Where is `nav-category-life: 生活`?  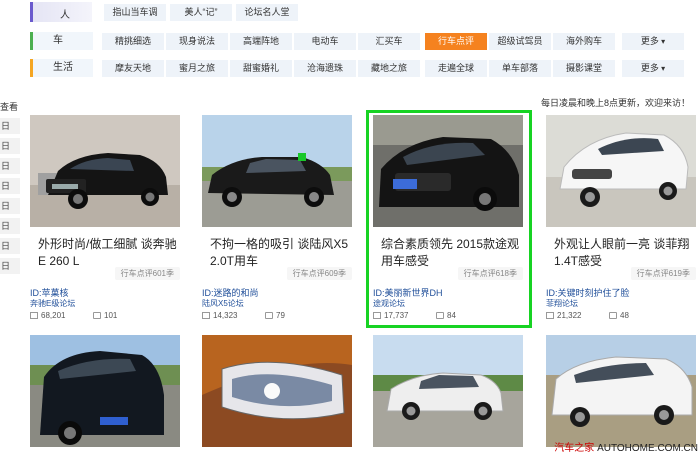 nav-category-life: 生活 is located at coordinates (61, 68).